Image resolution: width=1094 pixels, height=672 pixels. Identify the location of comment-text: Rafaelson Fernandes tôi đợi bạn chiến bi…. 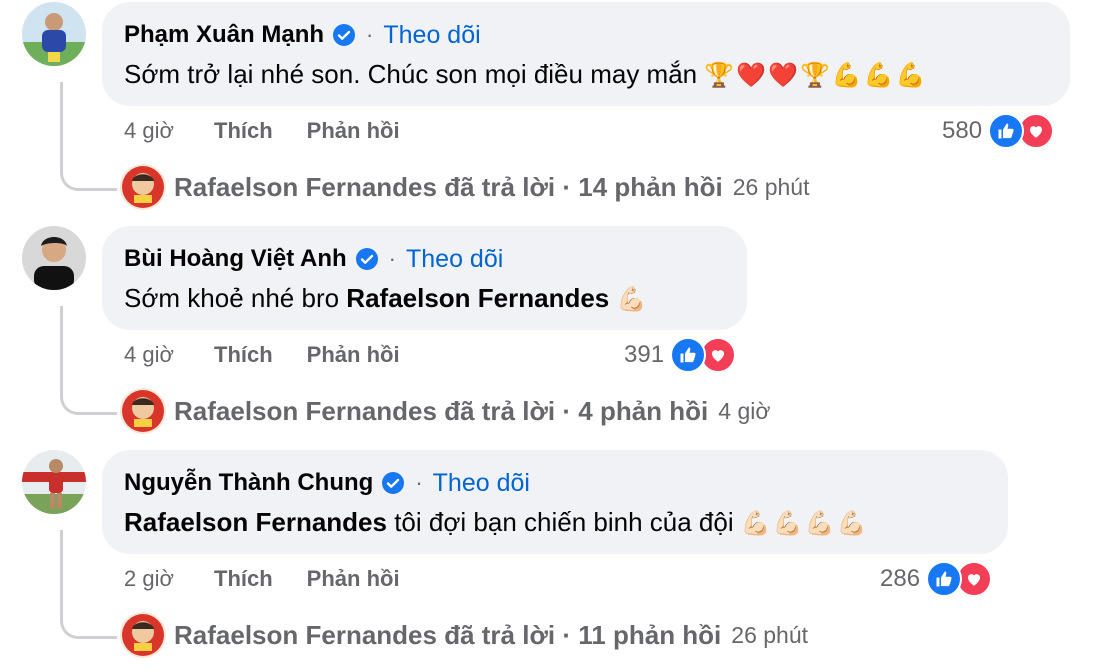
(555, 523).